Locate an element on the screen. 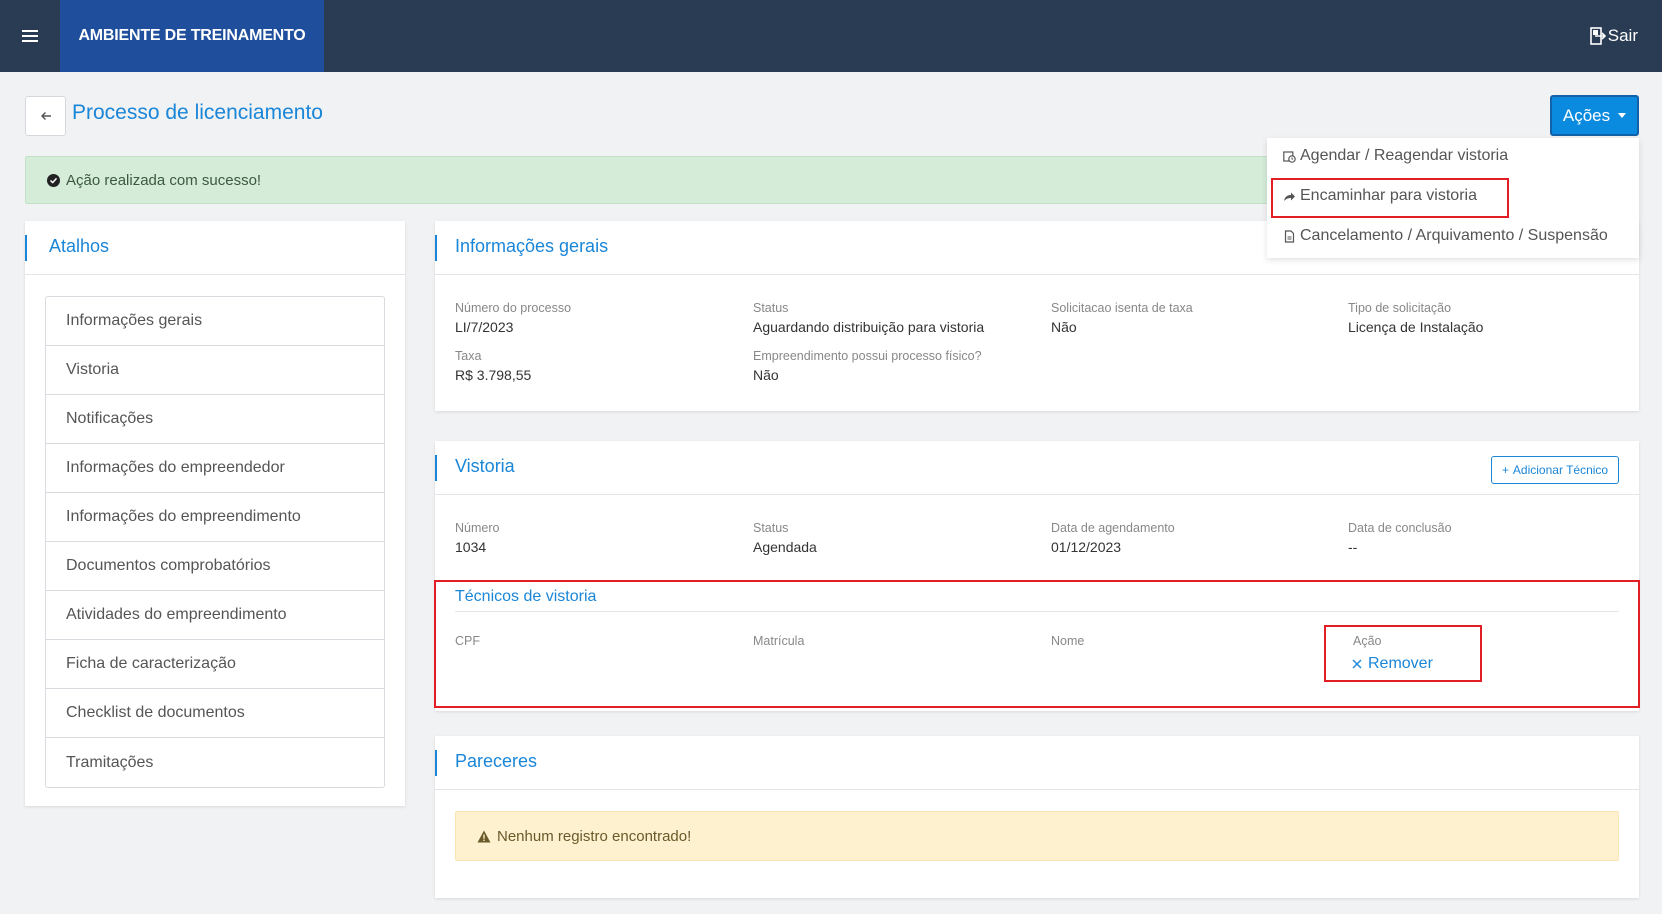  process-number-label: Número do processo is located at coordinates (513, 308).